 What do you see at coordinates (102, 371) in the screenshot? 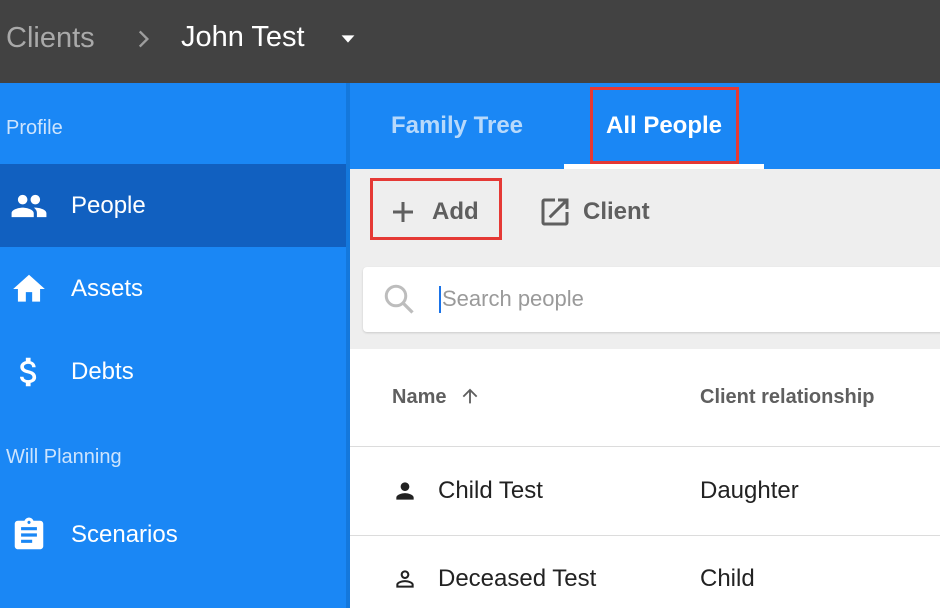
I see `sidebar-item-label: Debts` at bounding box center [102, 371].